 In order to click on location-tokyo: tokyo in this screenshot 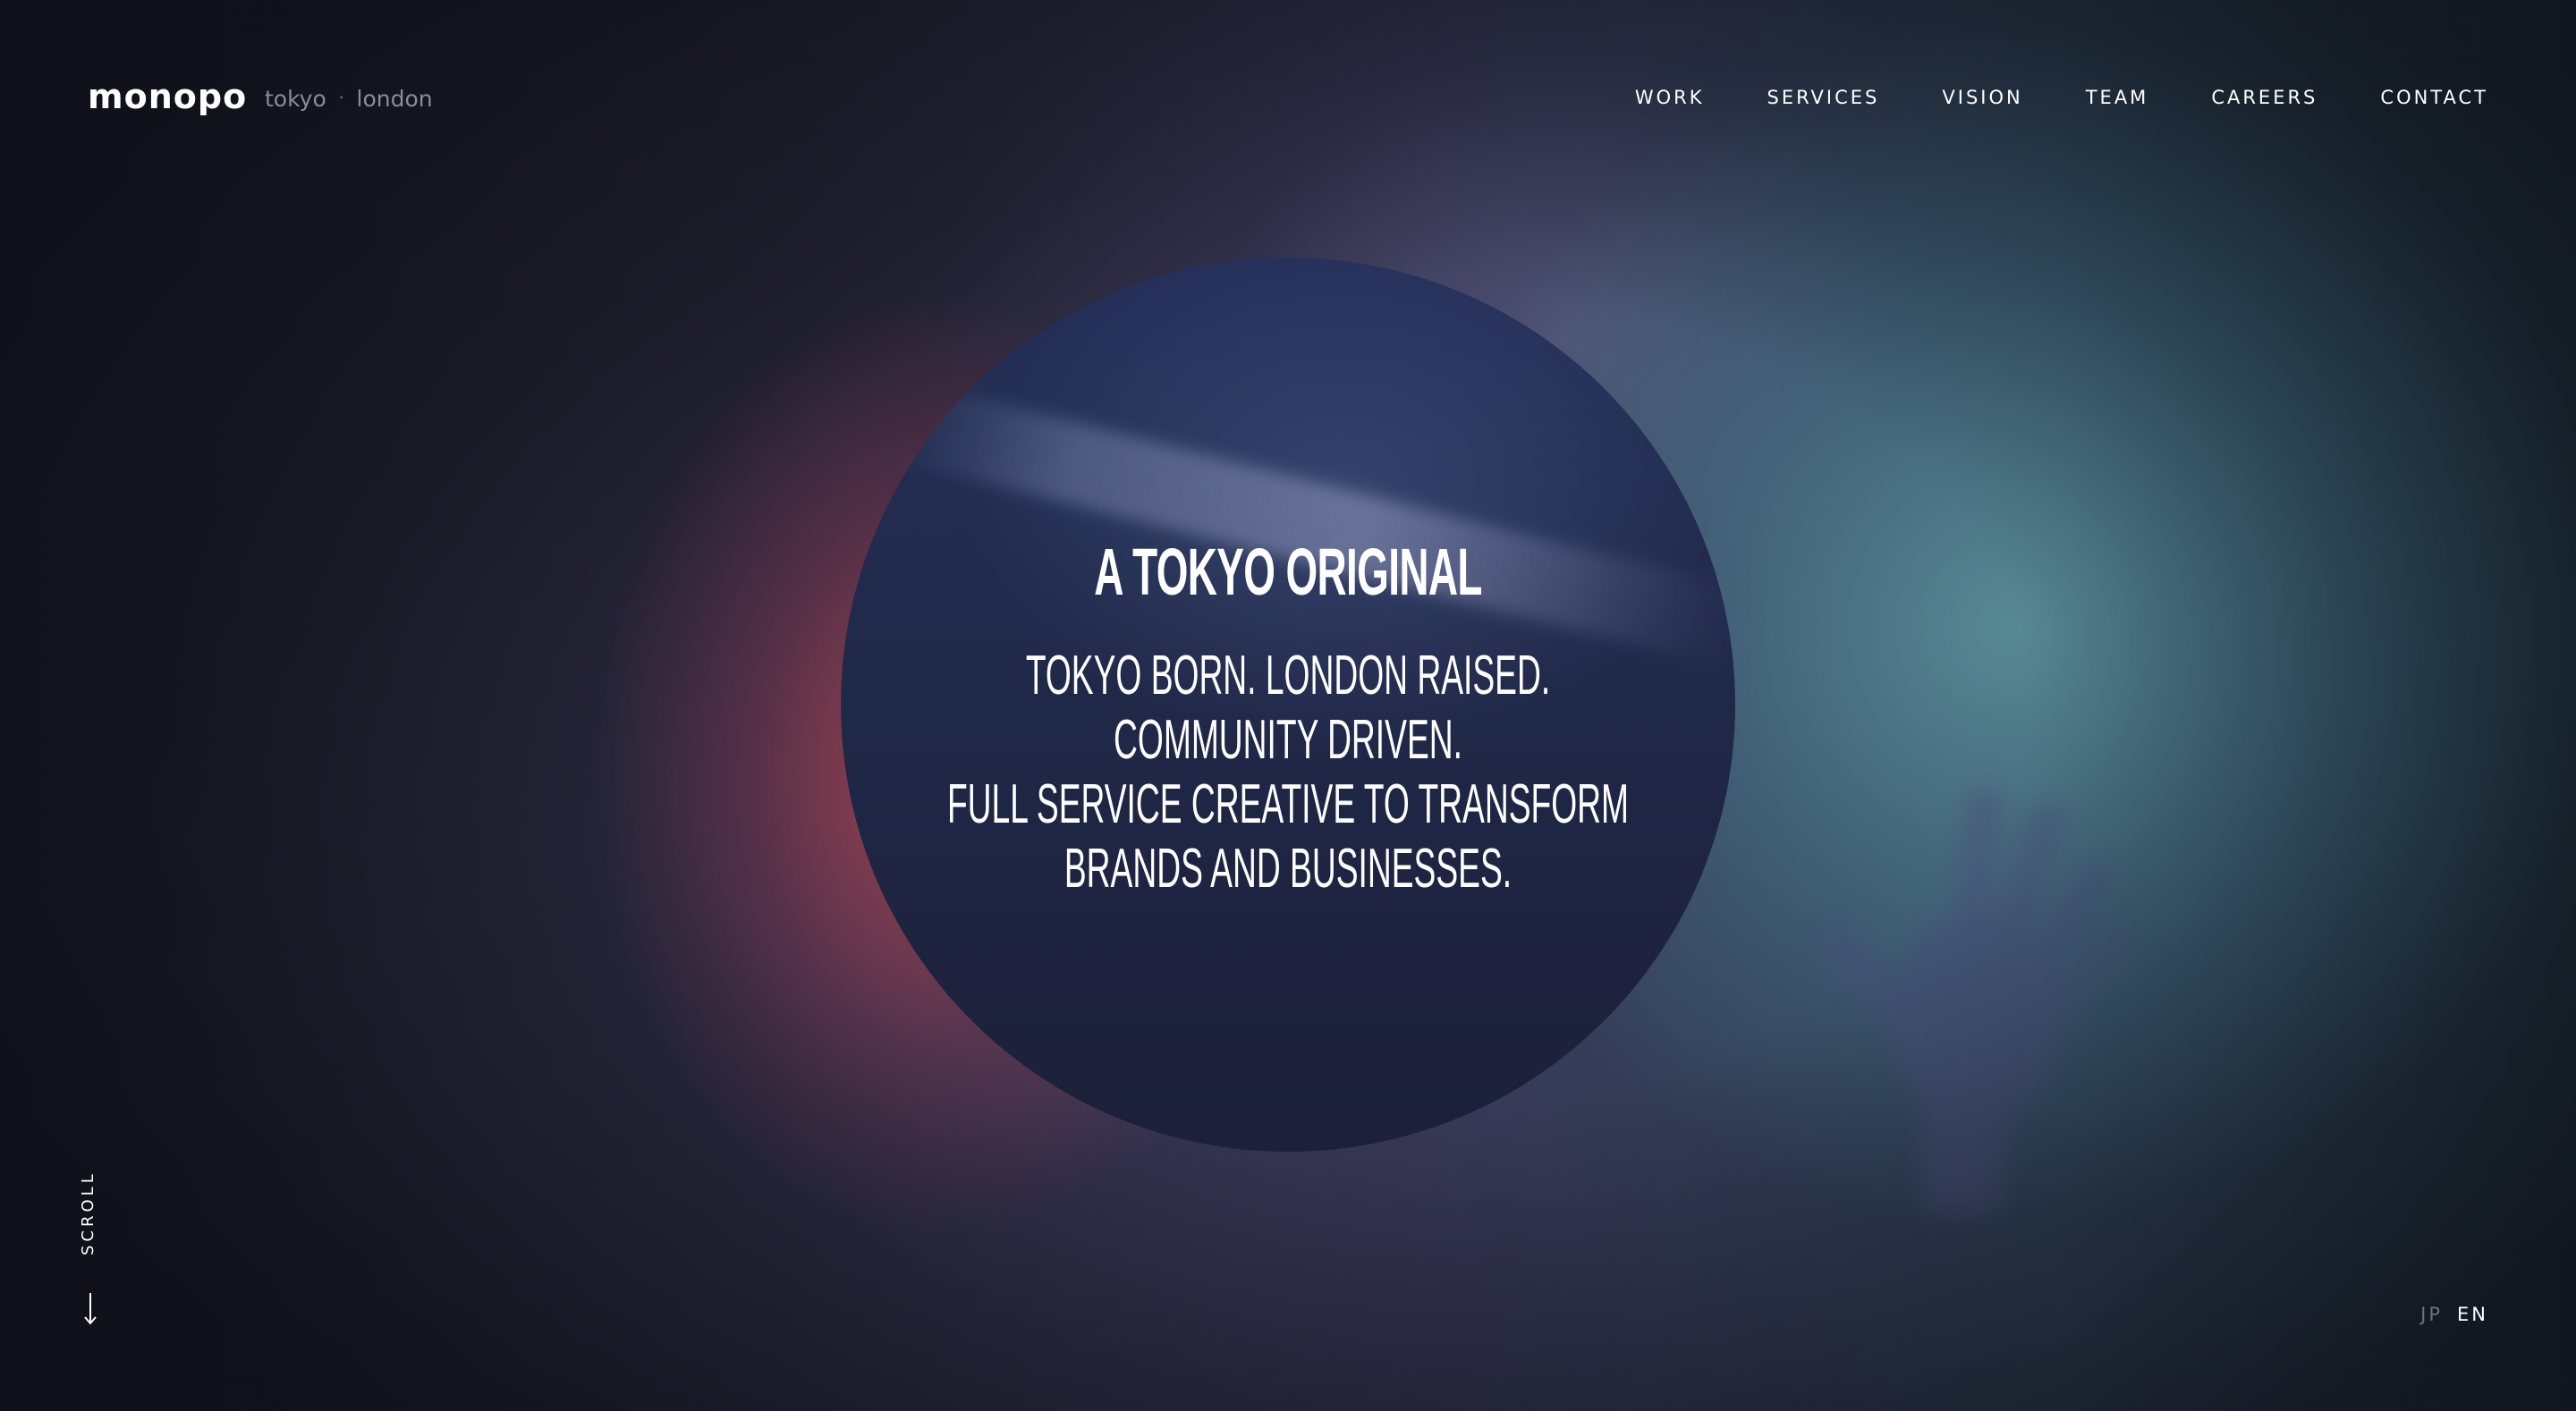, I will do `click(295, 99)`.